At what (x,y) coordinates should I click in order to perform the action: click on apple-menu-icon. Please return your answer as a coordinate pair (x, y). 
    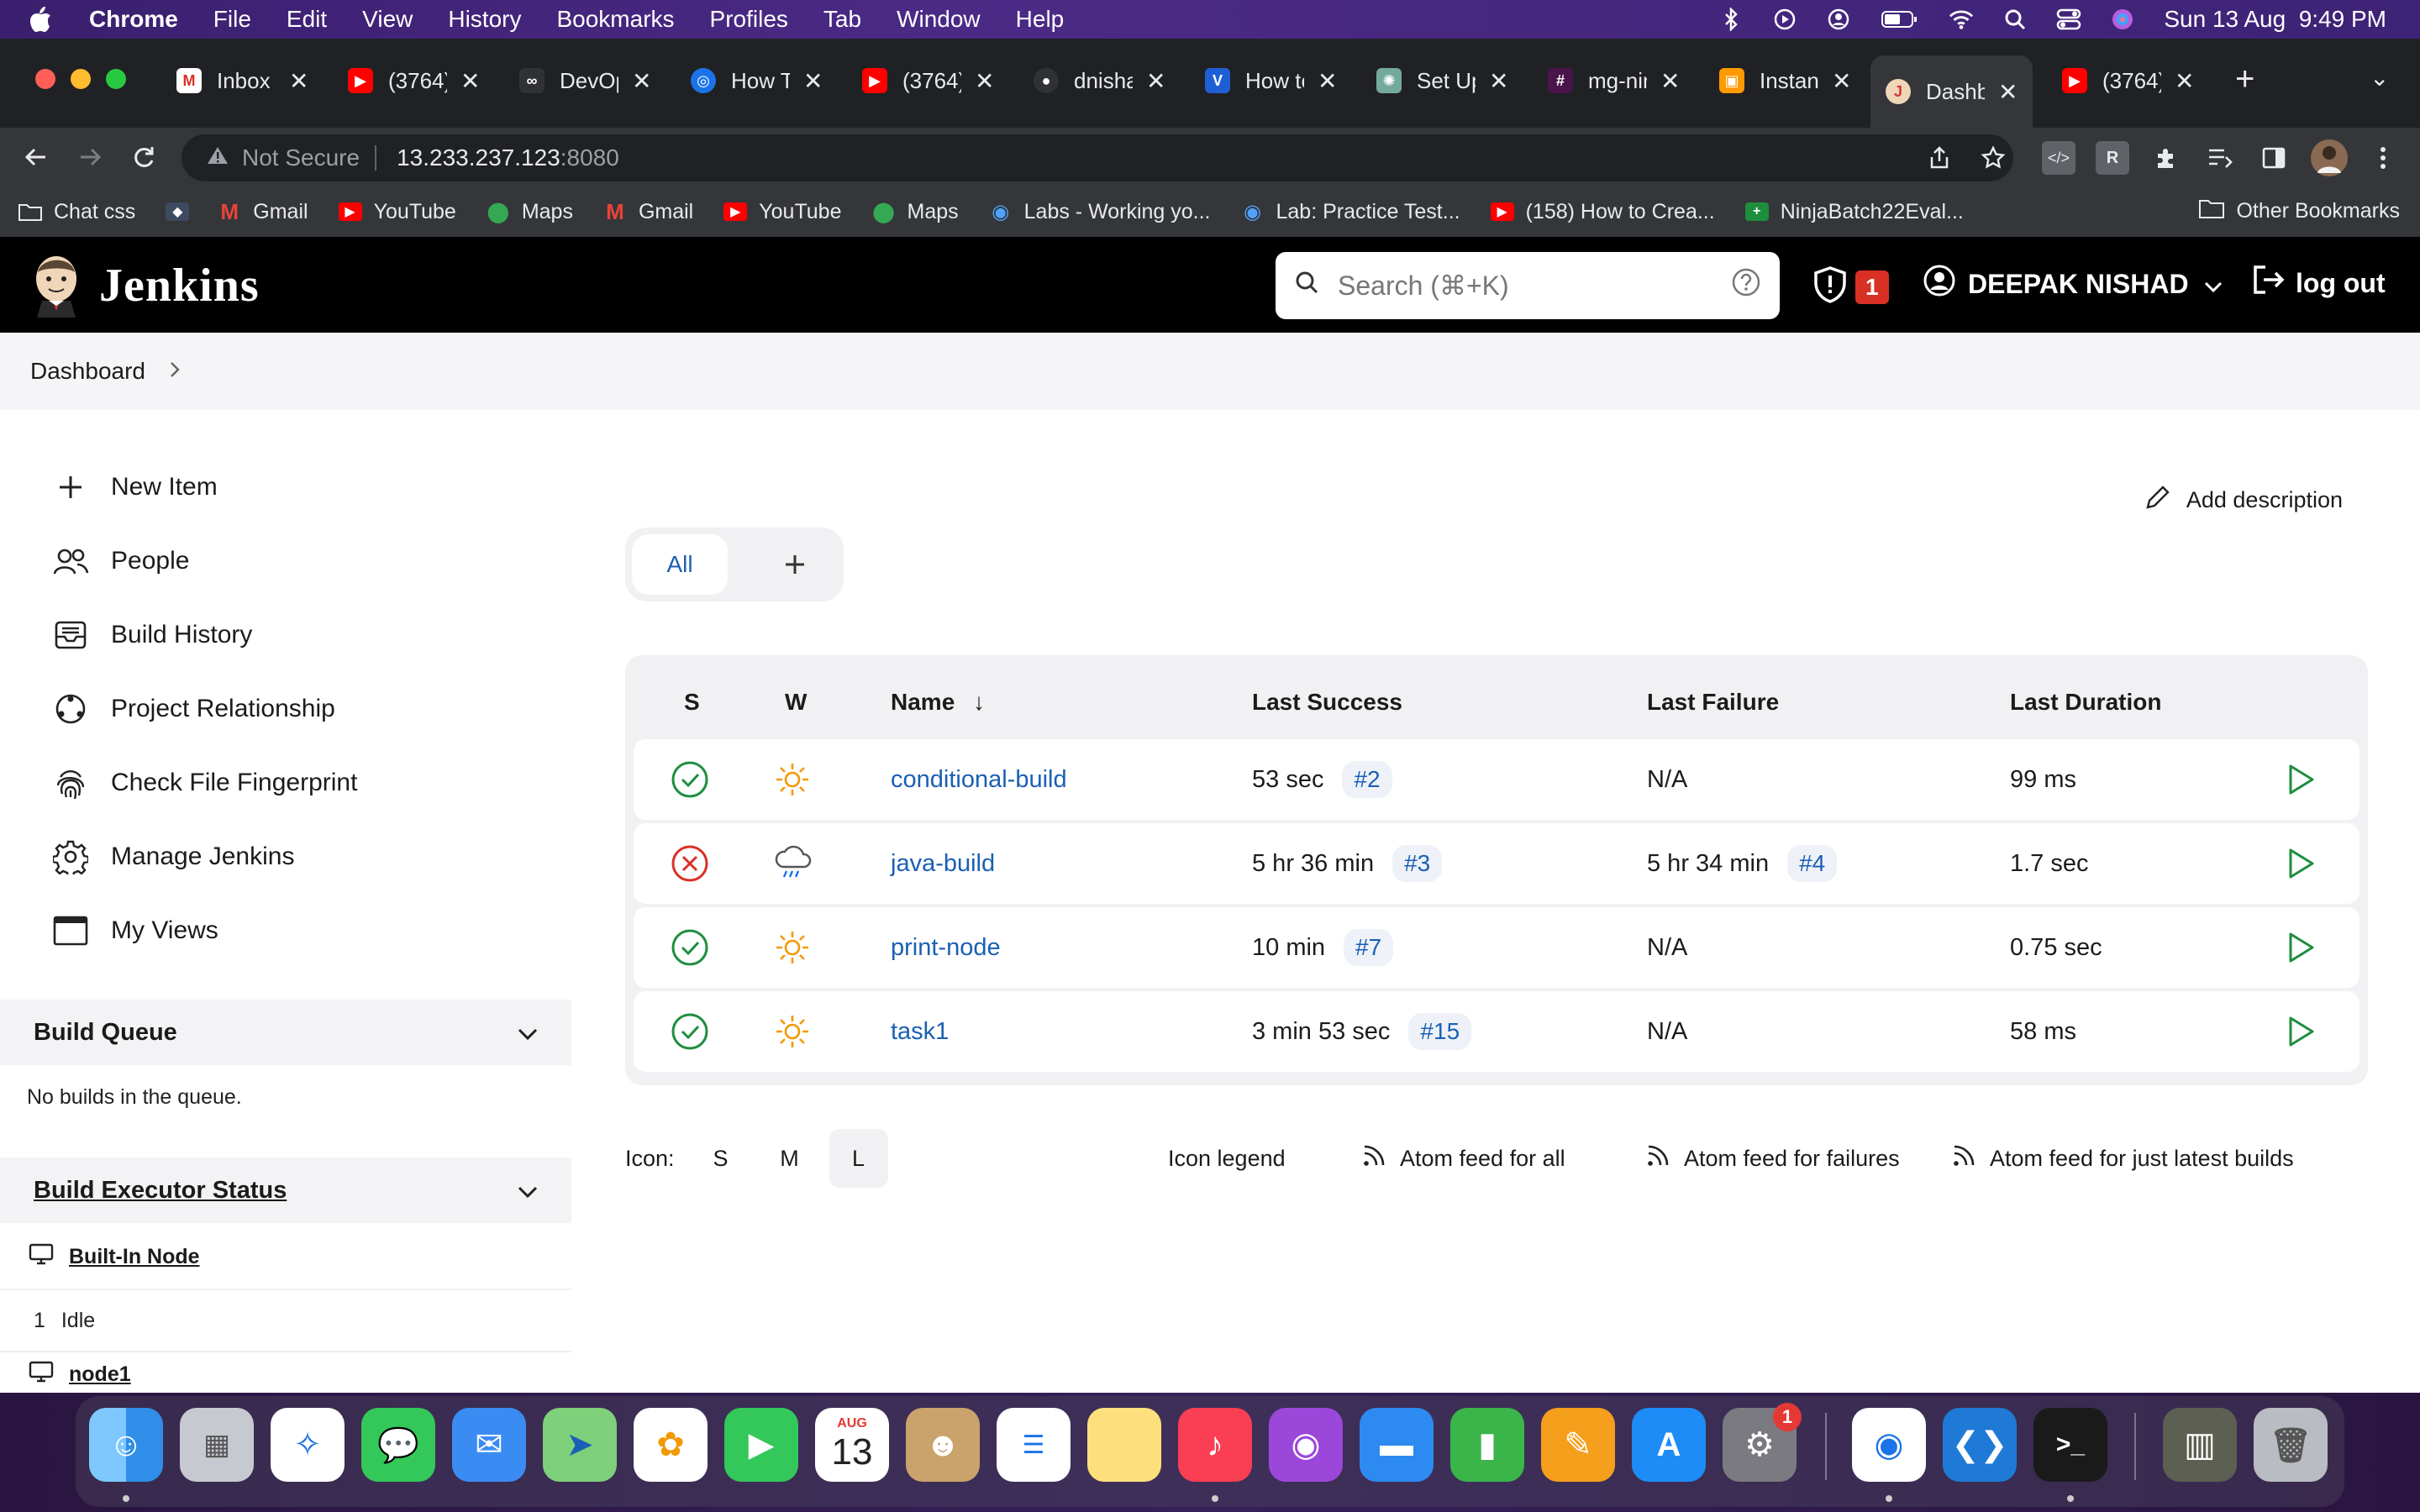
    Looking at the image, I should click on (45, 19).